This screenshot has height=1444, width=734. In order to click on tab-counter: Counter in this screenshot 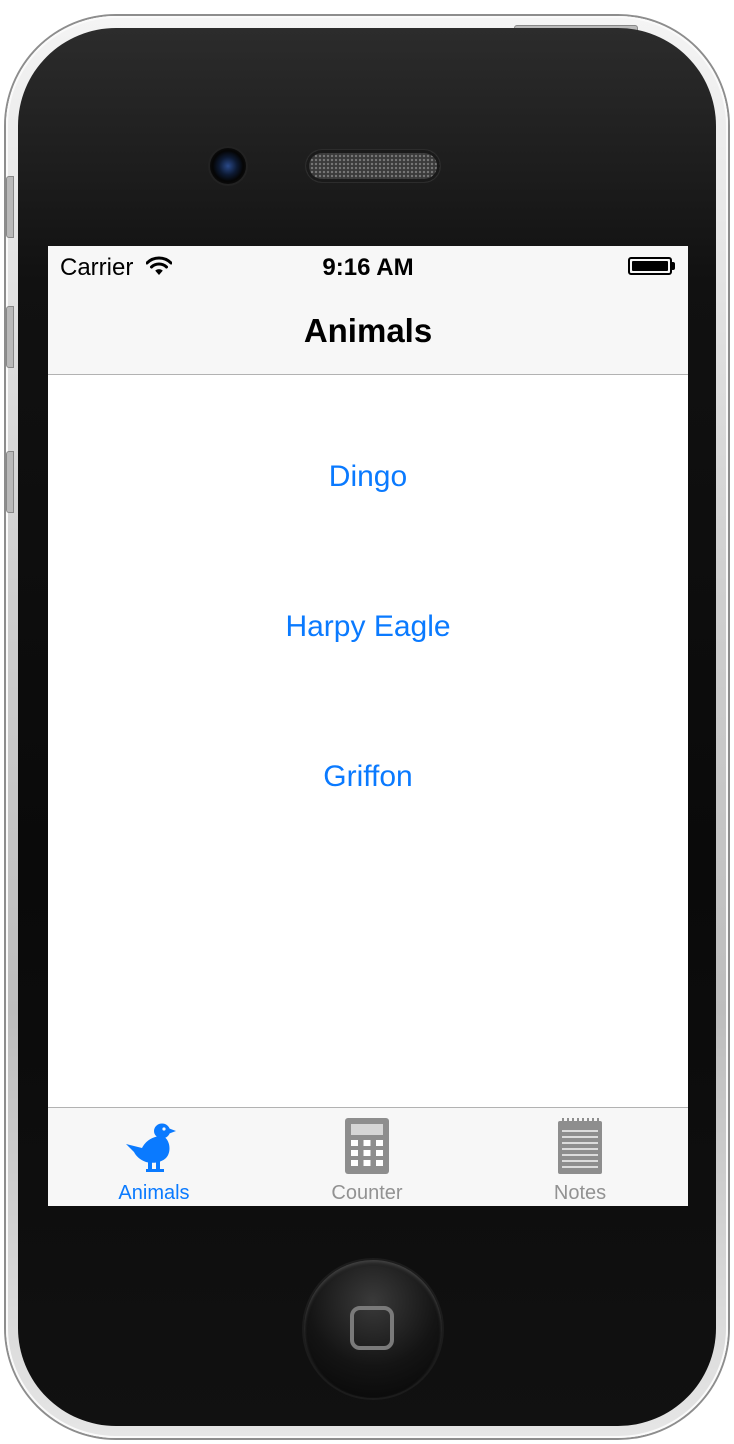, I will do `click(367, 1157)`.